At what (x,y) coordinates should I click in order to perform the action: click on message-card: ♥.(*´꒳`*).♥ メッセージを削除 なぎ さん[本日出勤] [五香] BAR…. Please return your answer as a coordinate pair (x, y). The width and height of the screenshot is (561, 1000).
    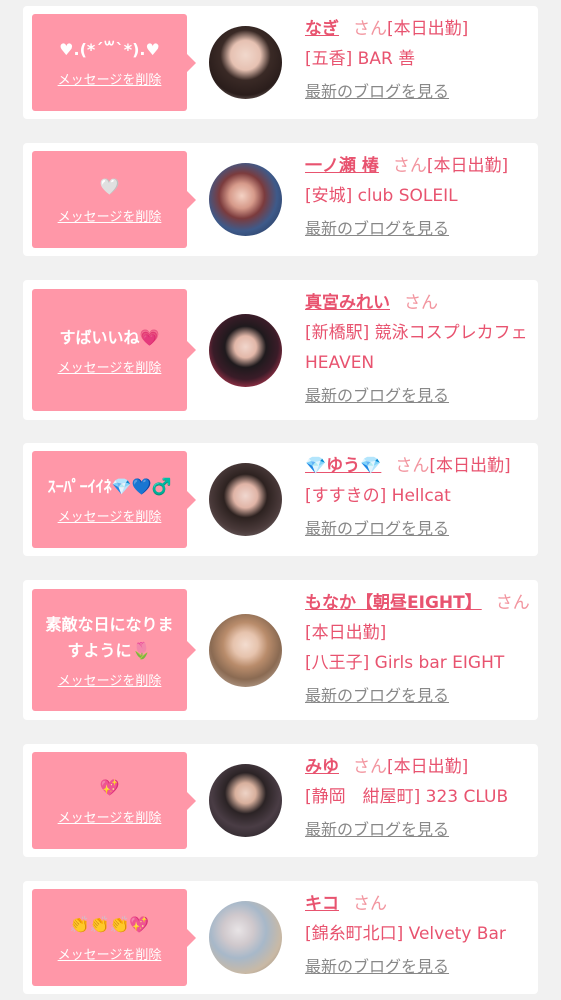
    Looking at the image, I should click on (280, 62).